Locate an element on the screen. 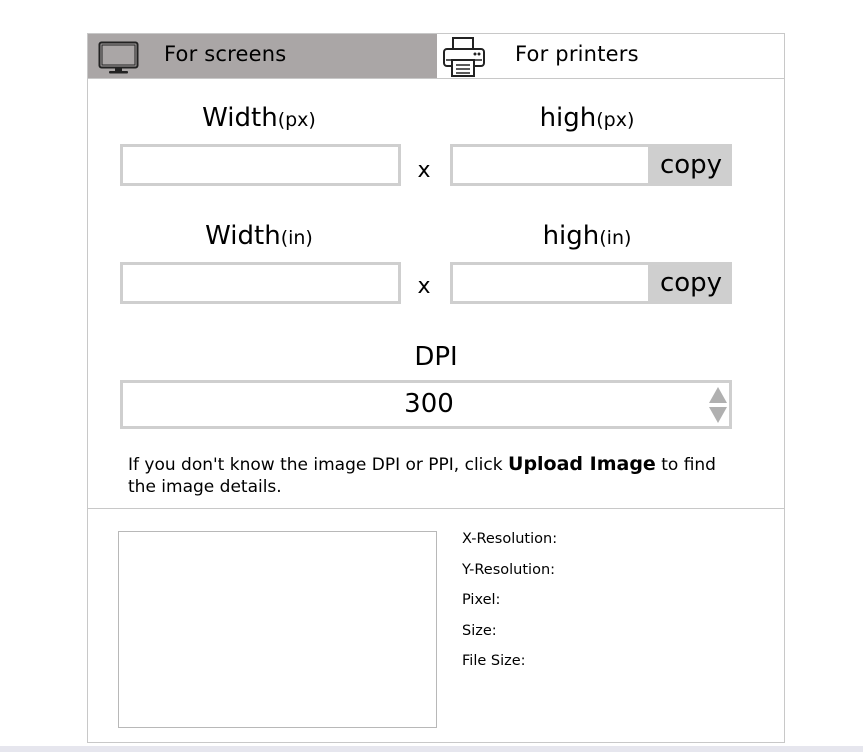 This screenshot has height=752, width=863. width-in-label-text: Width is located at coordinates (243, 236).